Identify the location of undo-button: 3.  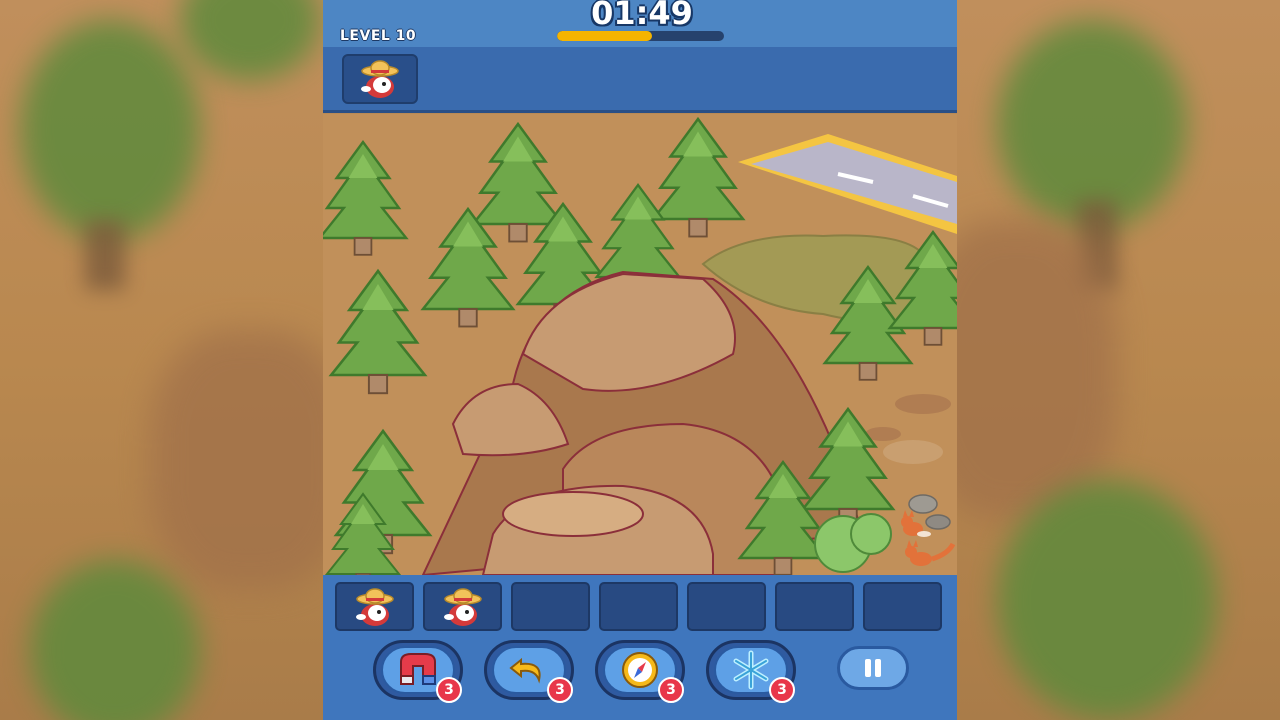
(529, 671).